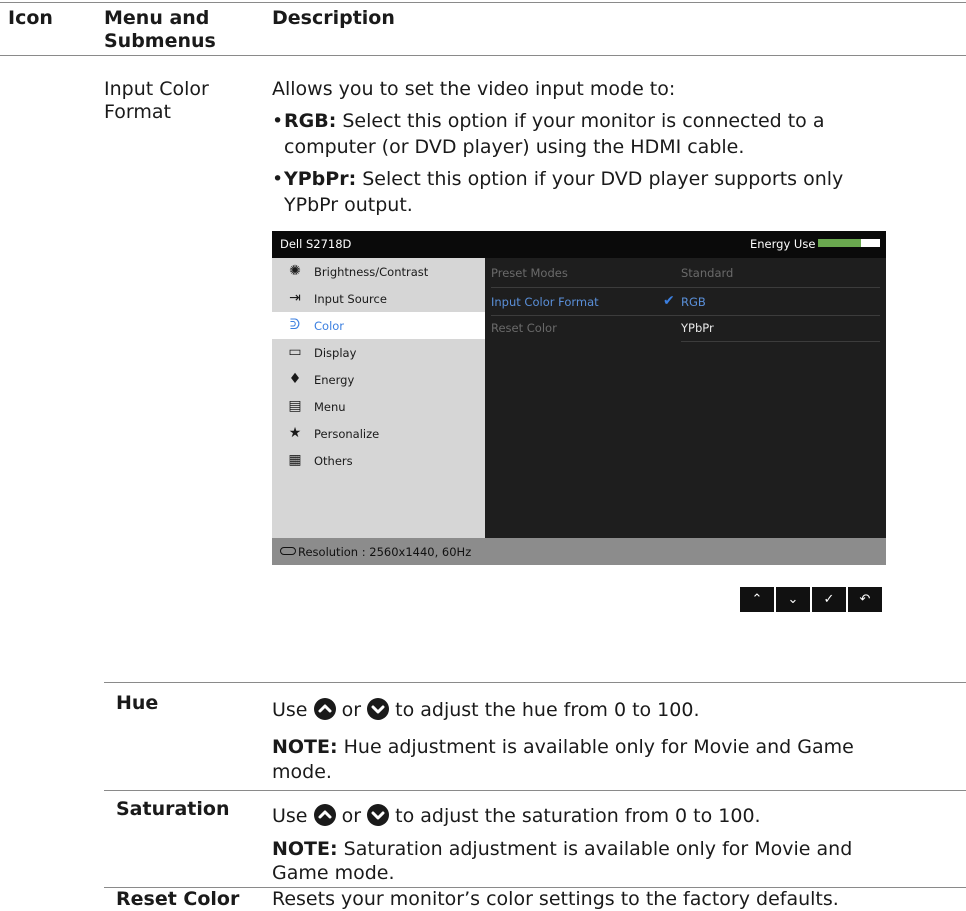 This screenshot has height=911, width=966. What do you see at coordinates (316, 244) in the screenshot?
I see `osd-model-name: Dell S2718D` at bounding box center [316, 244].